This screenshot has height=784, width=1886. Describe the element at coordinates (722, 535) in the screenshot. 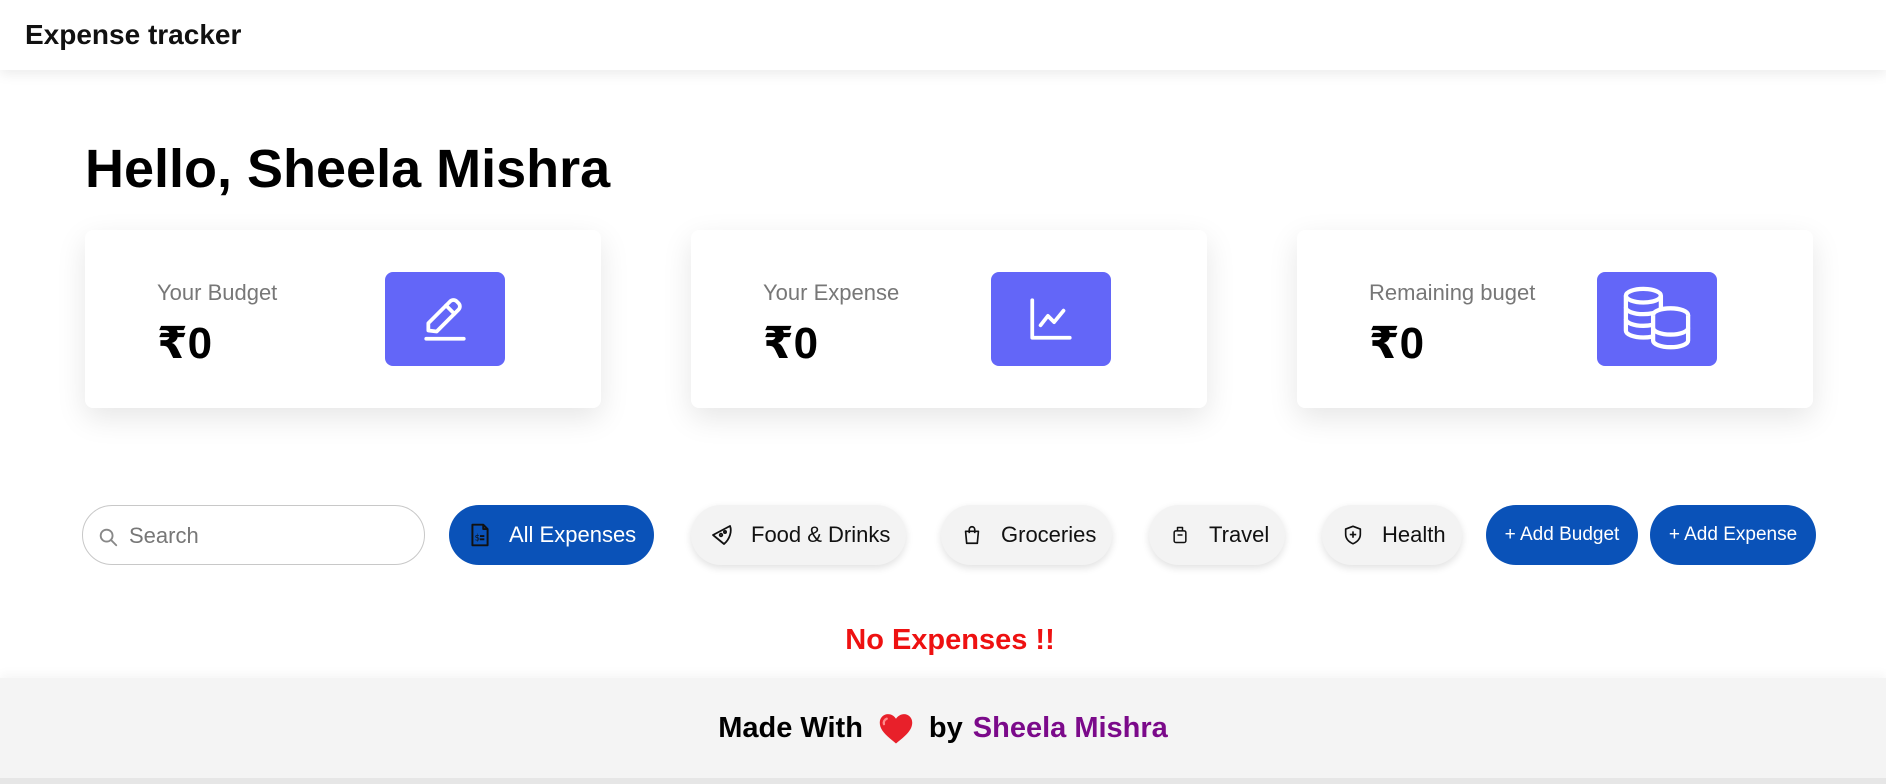

I see `pizza-icon` at that location.